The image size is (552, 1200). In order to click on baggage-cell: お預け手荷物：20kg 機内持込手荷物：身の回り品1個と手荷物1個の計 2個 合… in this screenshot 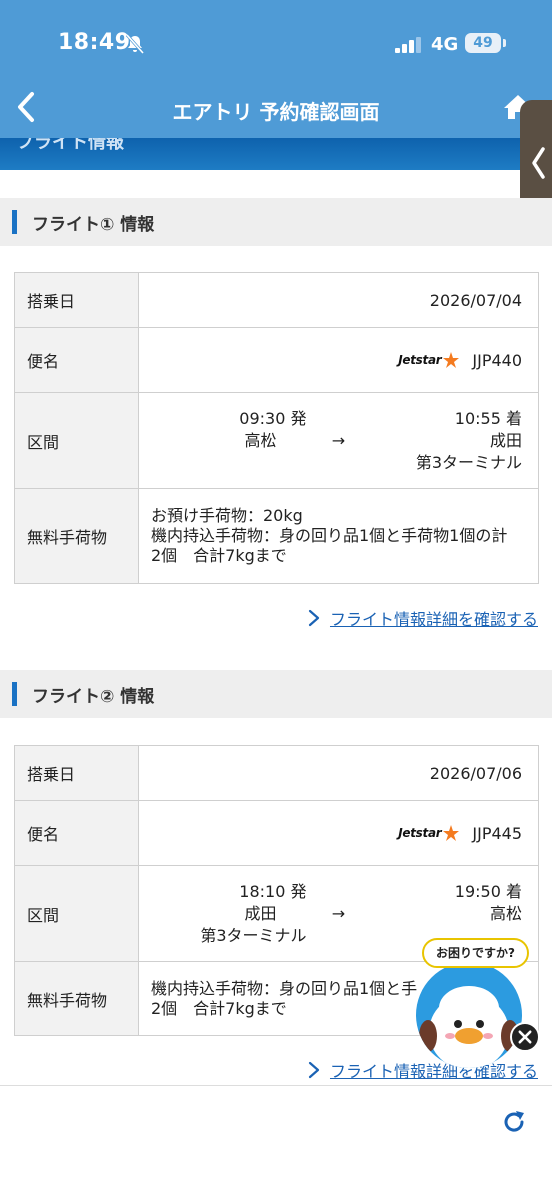, I will do `click(338, 536)`.